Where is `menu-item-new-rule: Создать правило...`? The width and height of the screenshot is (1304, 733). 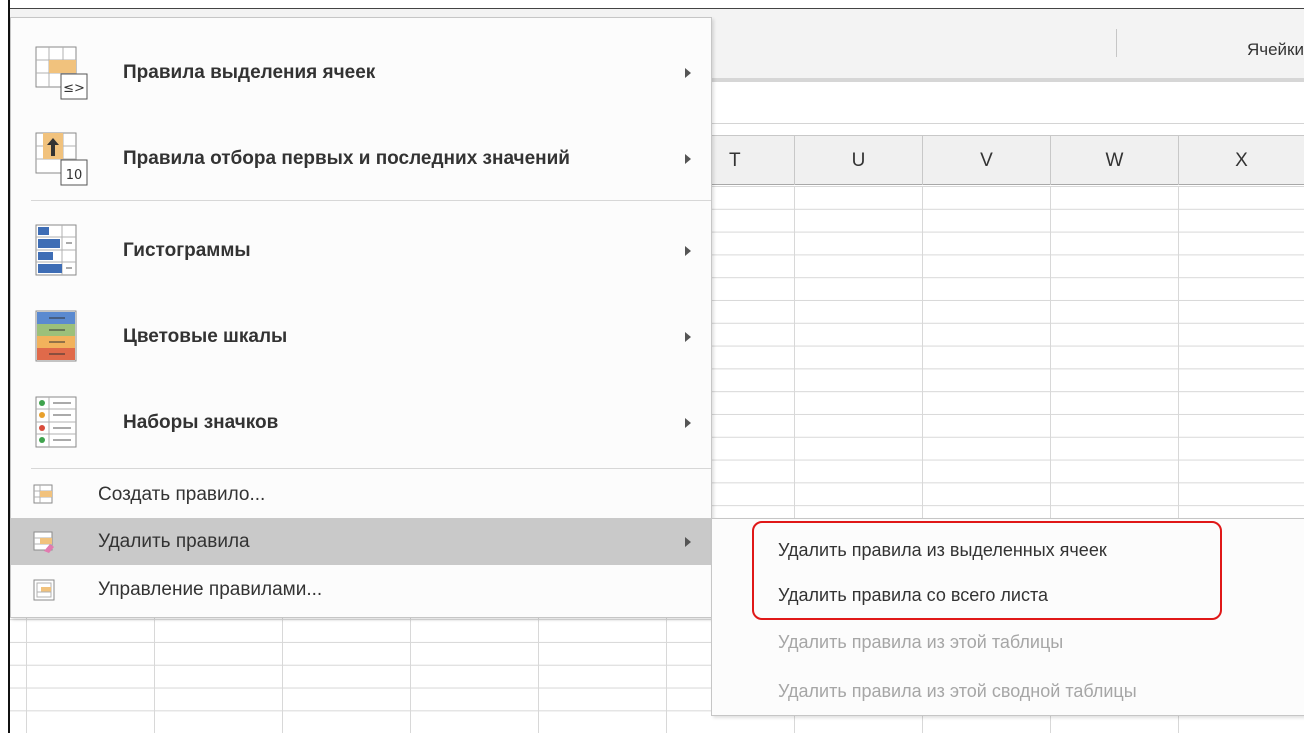 menu-item-new-rule: Создать правило... is located at coordinates (361, 494).